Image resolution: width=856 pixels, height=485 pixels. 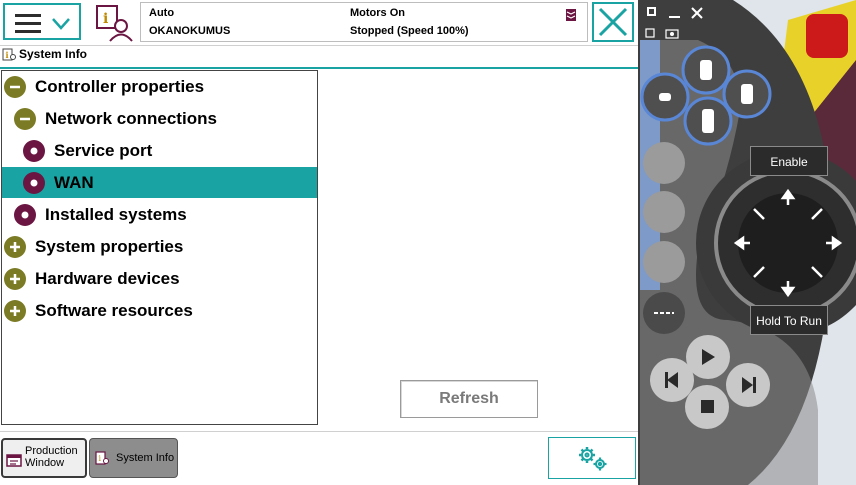 What do you see at coordinates (159, 182) in the screenshot?
I see `tree-node: WAN` at bounding box center [159, 182].